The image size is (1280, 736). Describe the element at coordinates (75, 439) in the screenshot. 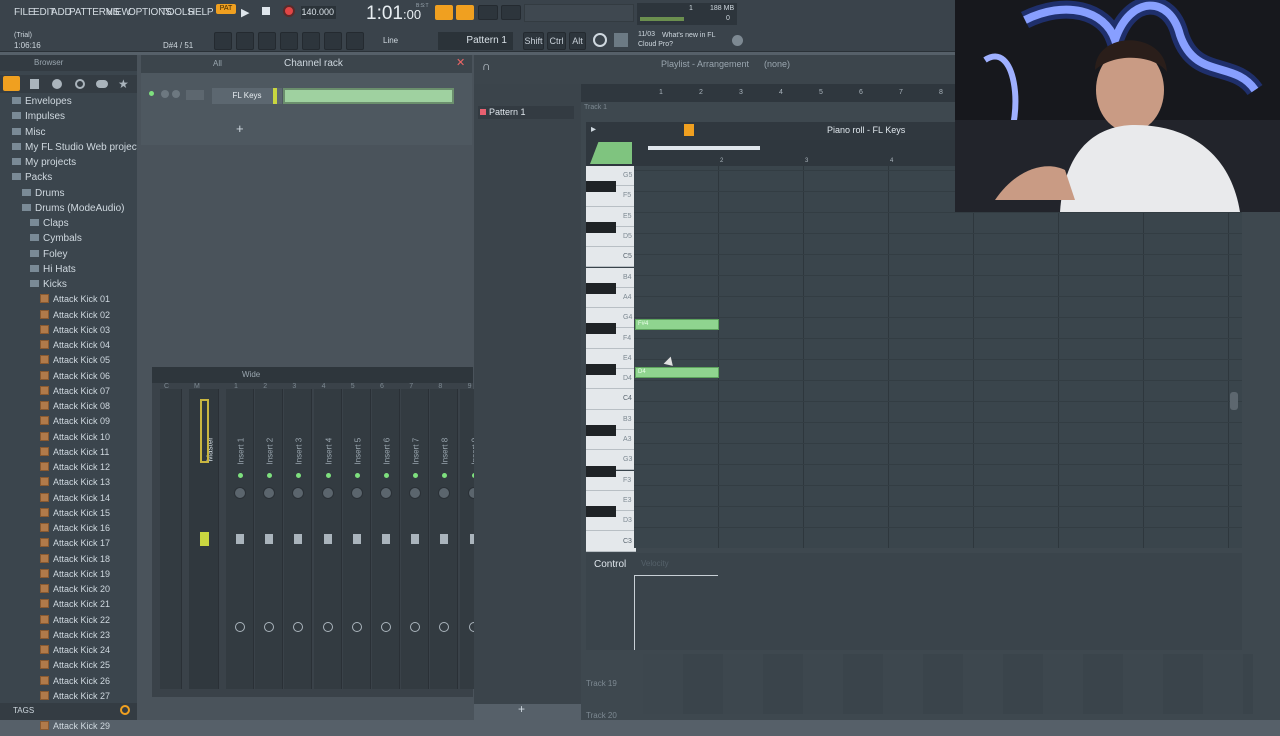

I see `browser-file-item: Attack Kick 10` at that location.